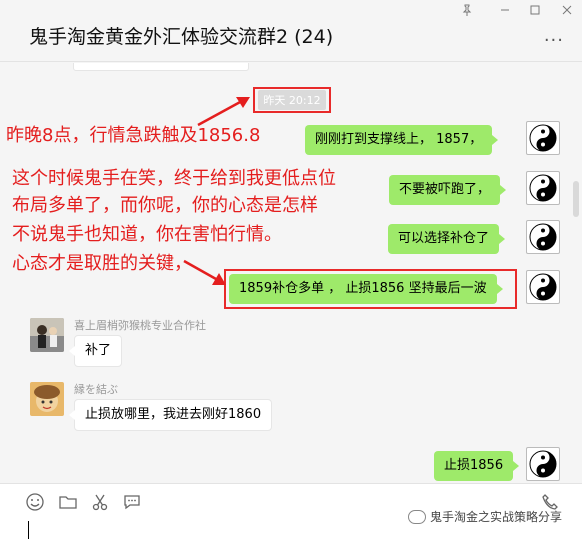 This screenshot has width=582, height=543. Describe the element at coordinates (416, 516) in the screenshot. I see `wechat-logo-icon` at that location.